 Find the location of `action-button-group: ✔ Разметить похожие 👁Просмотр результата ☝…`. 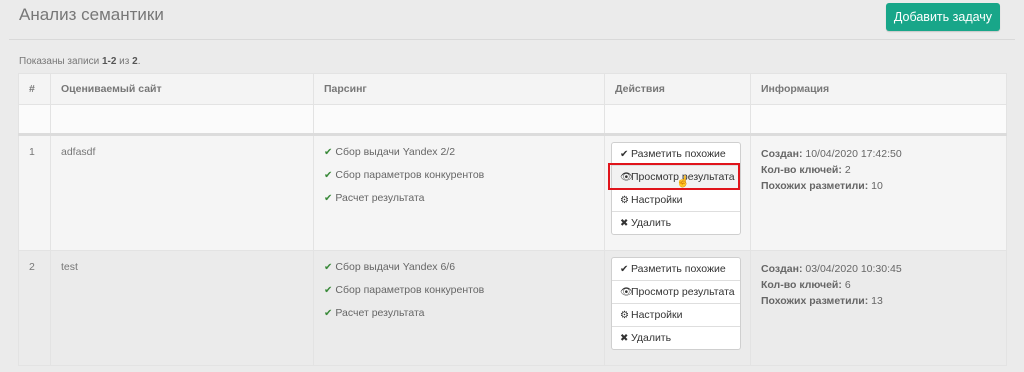

action-button-group: ✔ Разметить похожие 👁Просмотр результата ☝… is located at coordinates (674, 188).